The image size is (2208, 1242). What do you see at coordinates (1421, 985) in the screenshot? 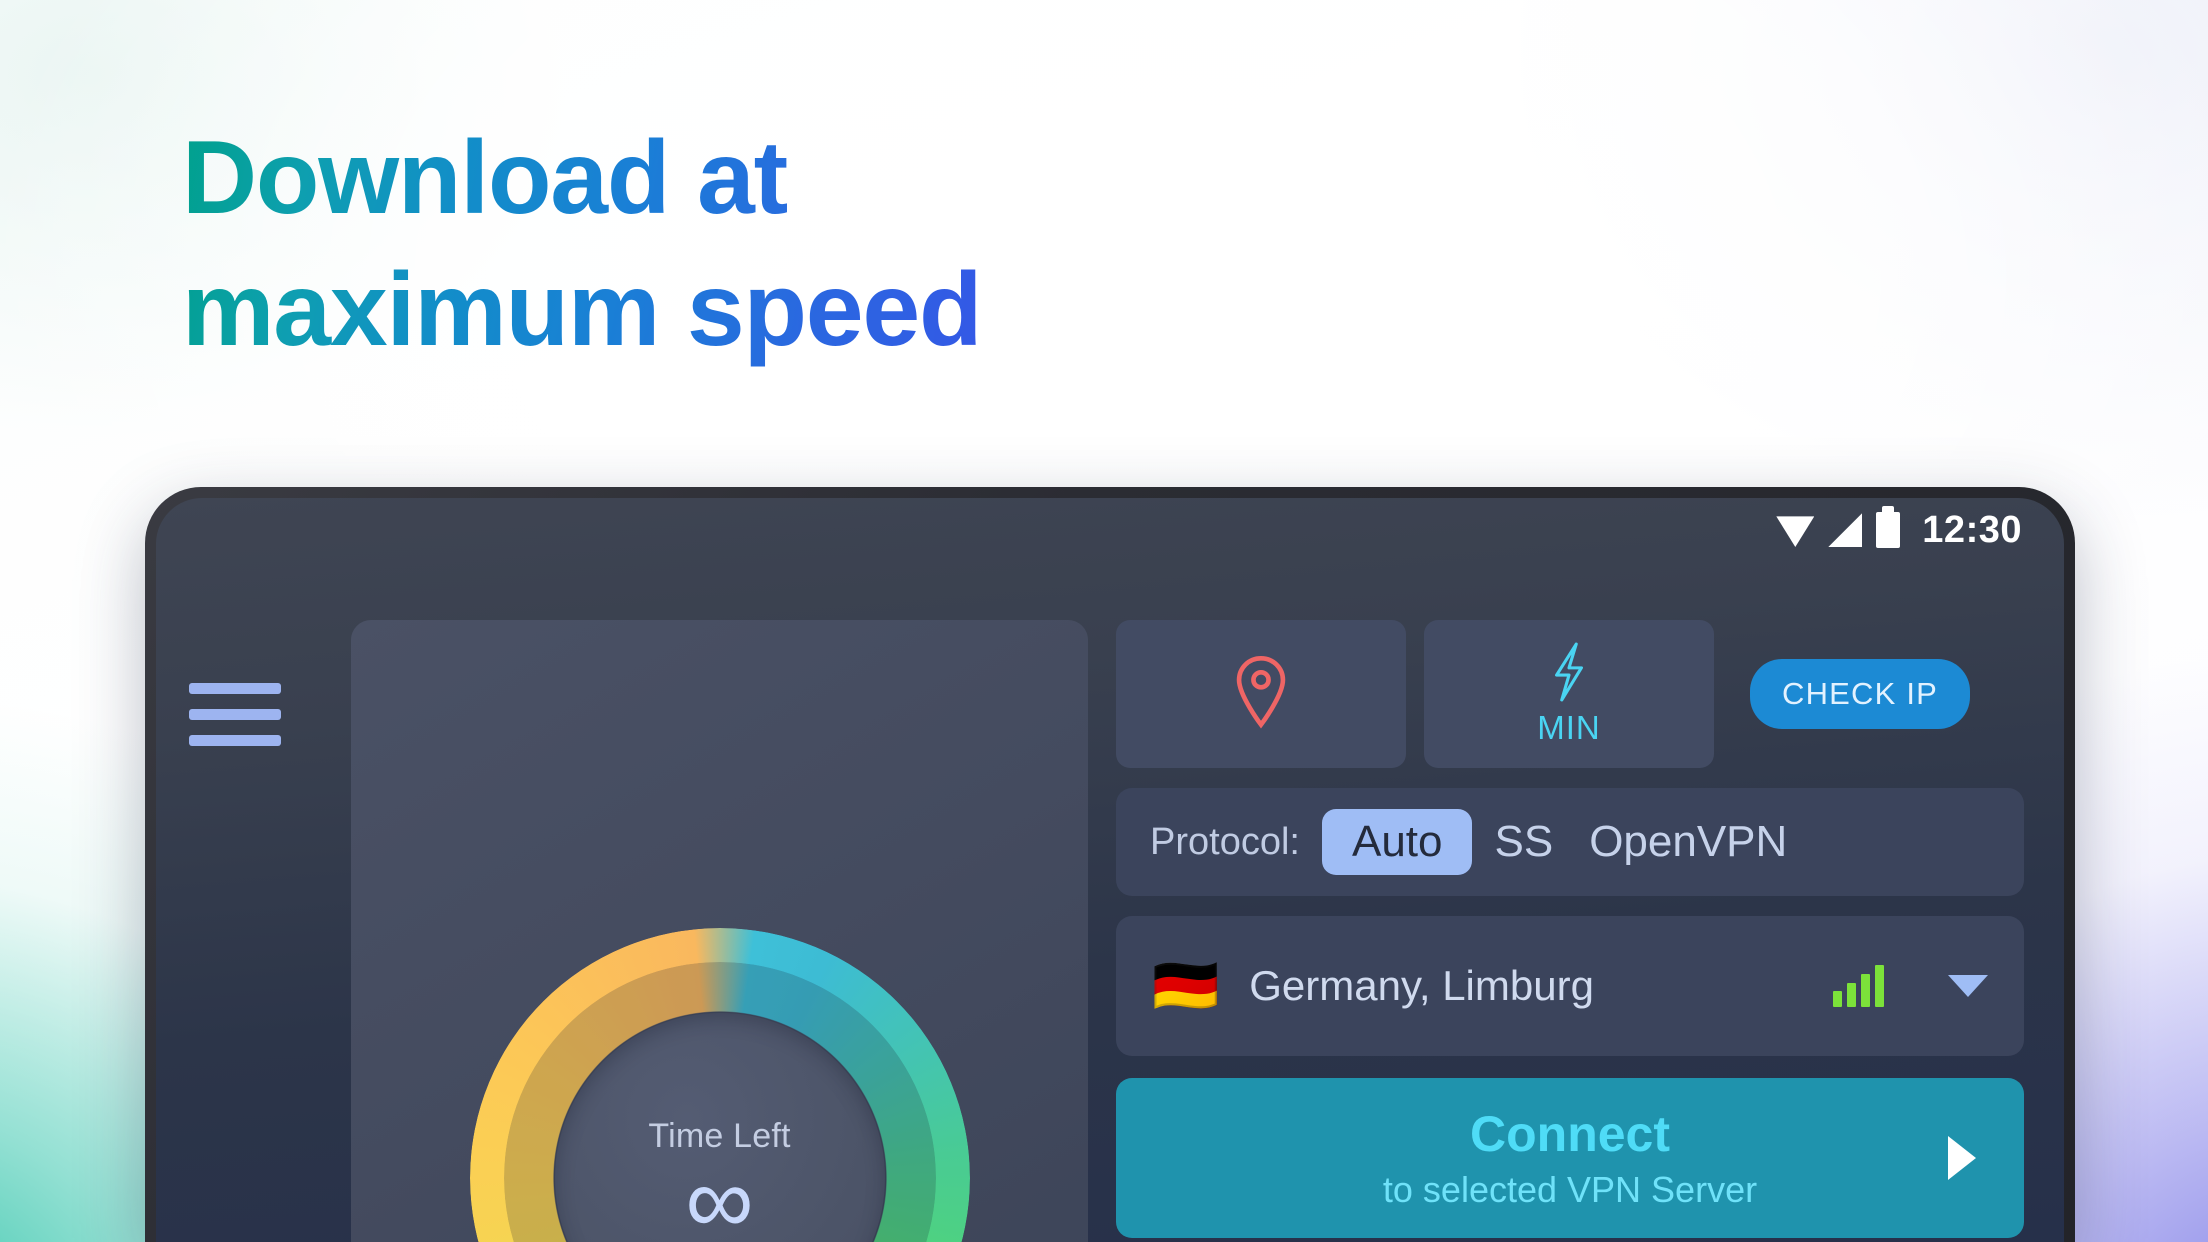
I see `server-name-label: Germany, Limburg` at bounding box center [1421, 985].